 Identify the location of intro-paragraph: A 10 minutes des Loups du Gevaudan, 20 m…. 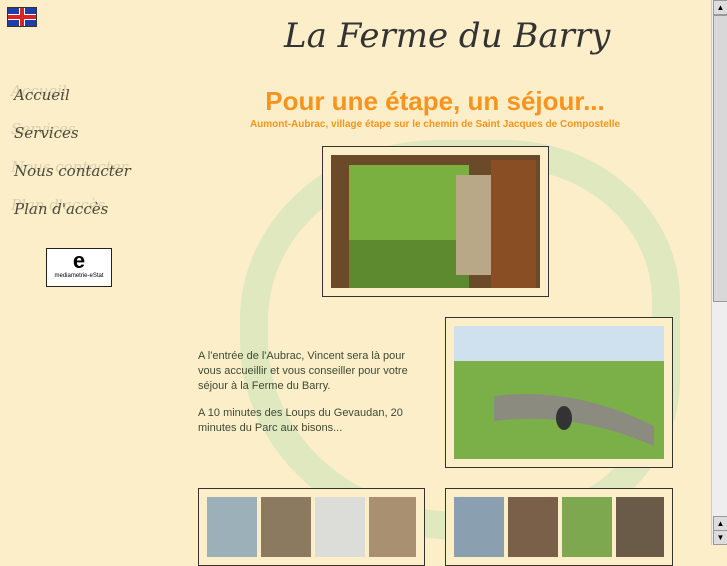
(300, 420).